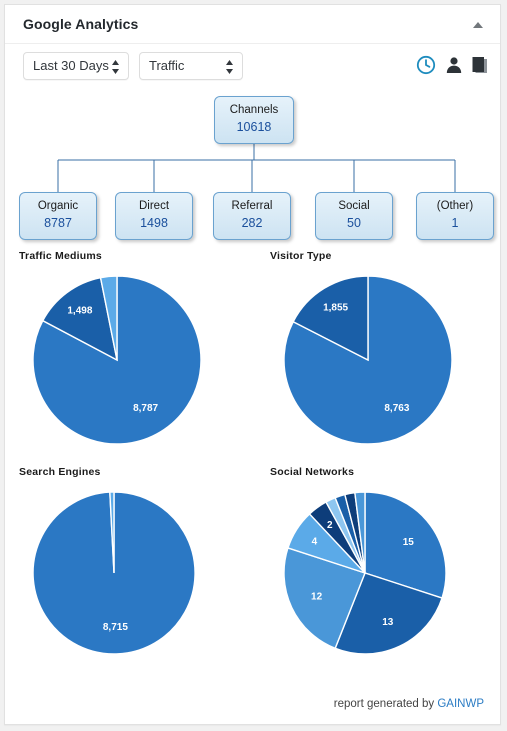  I want to click on tree-node-value: 1498, so click(154, 223).